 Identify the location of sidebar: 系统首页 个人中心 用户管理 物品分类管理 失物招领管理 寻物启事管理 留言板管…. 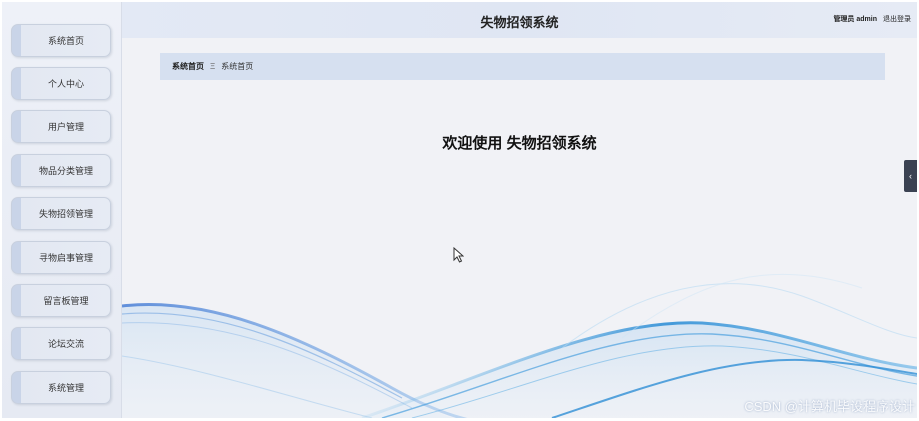
(62, 210).